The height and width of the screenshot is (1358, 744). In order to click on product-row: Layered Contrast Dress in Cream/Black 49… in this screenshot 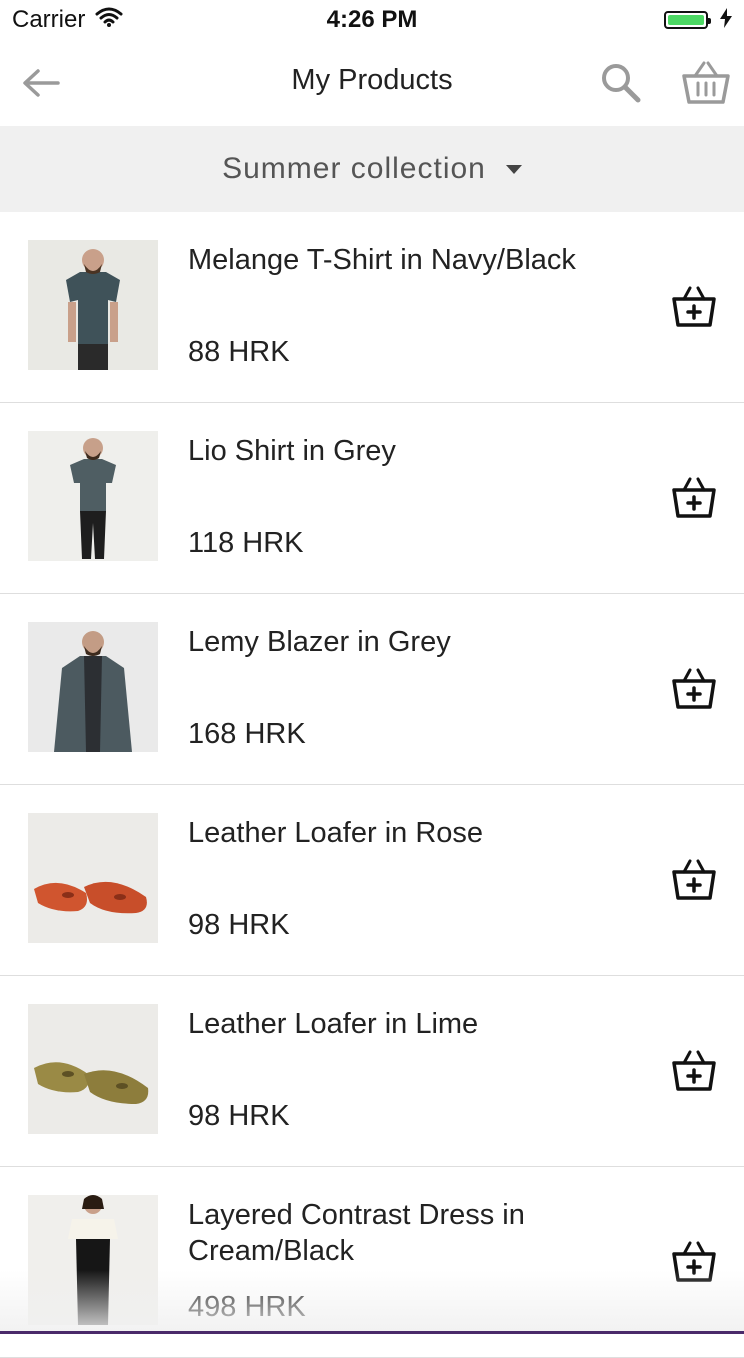, I will do `click(372, 1262)`.